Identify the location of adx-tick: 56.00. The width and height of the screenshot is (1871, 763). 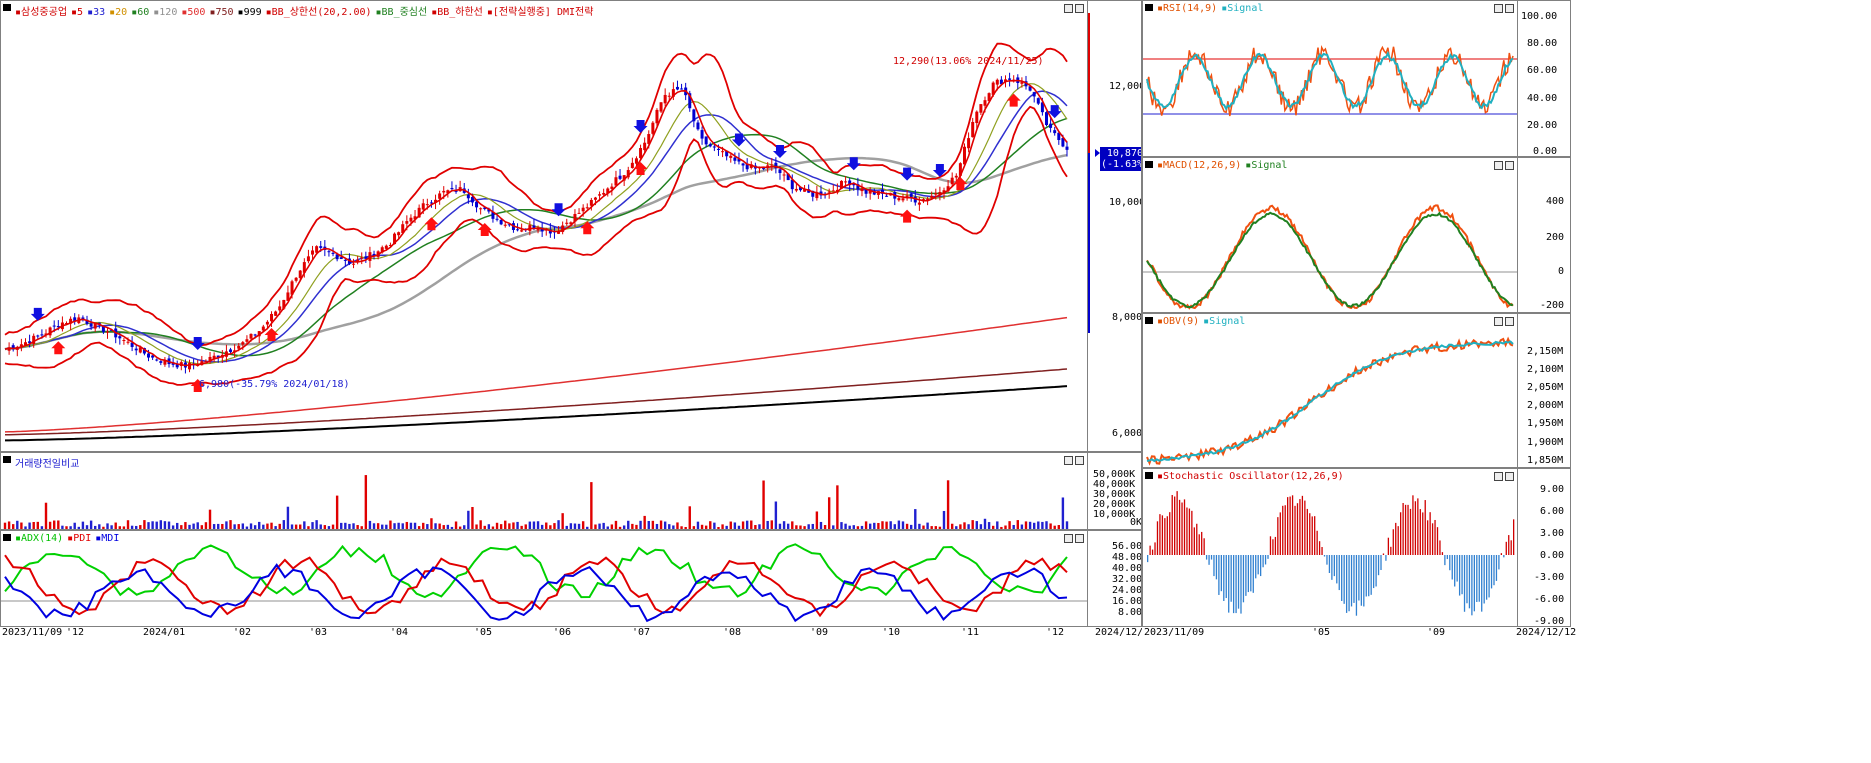
(1127, 546).